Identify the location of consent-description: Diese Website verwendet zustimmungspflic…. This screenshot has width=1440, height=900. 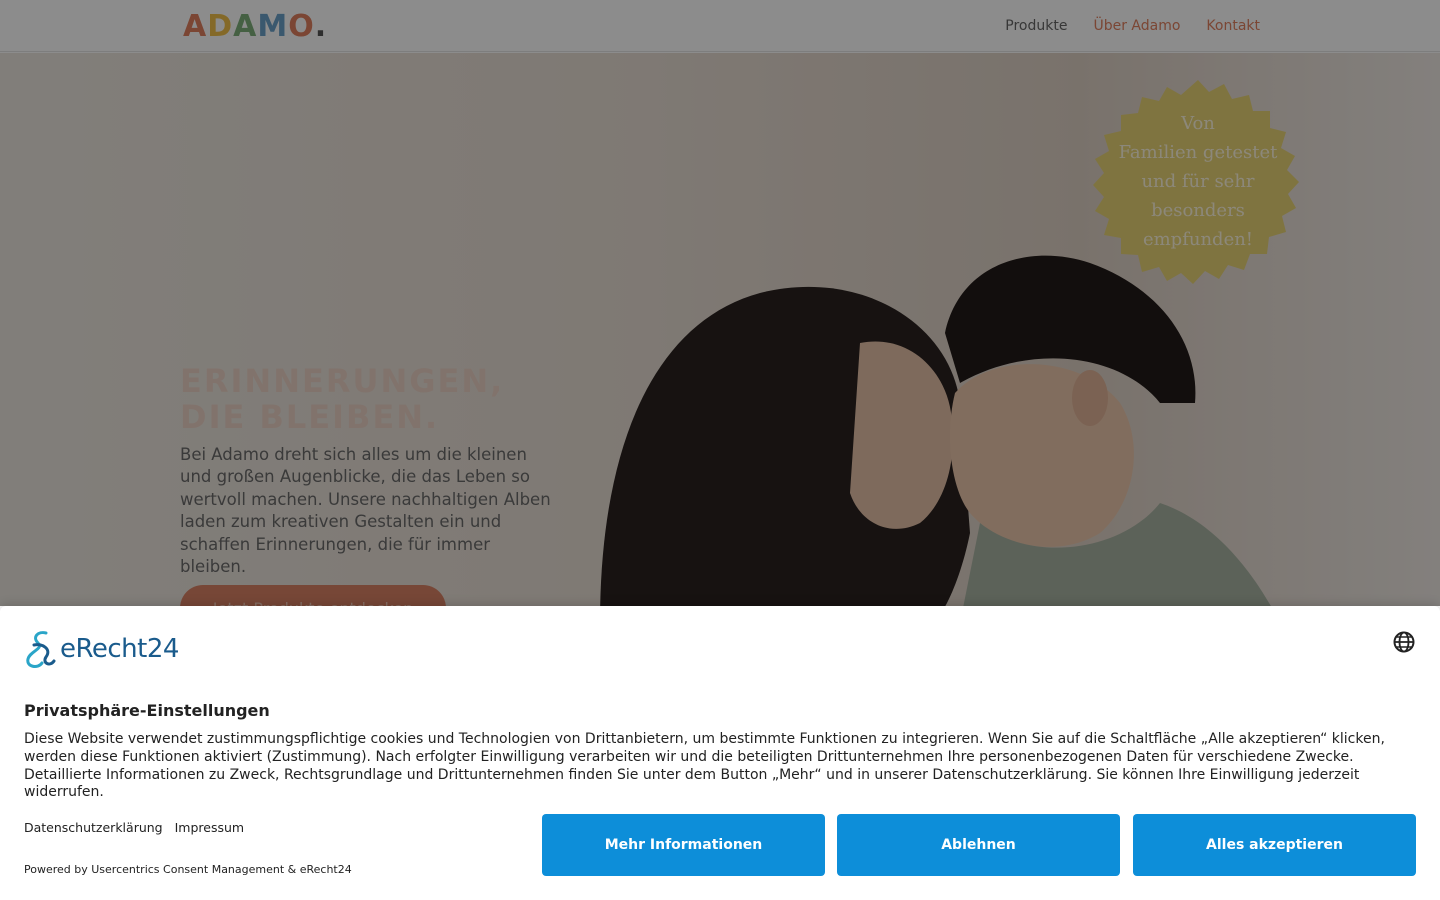
(704, 766).